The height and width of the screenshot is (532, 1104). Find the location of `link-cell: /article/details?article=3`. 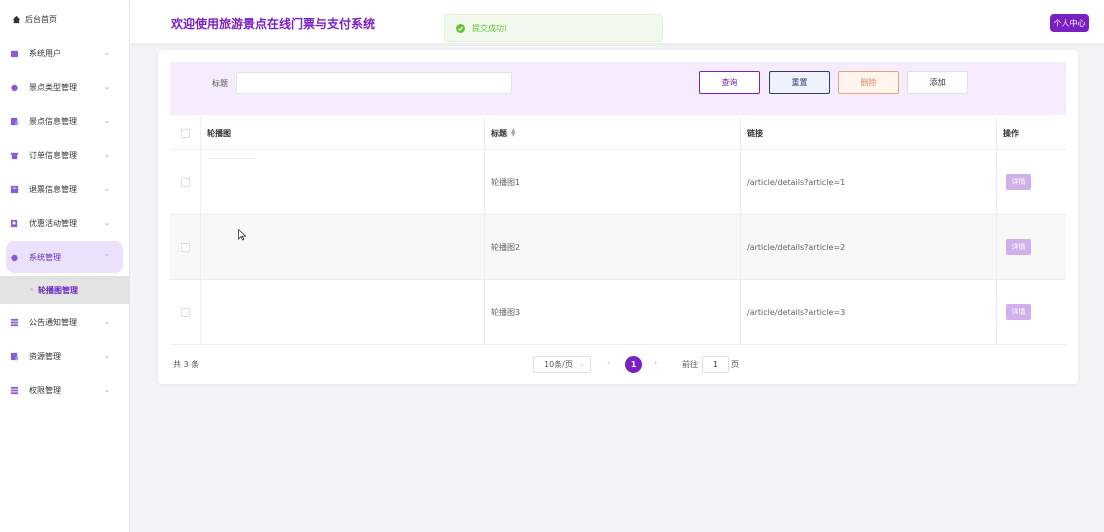

link-cell: /article/details?article=3 is located at coordinates (869, 312).